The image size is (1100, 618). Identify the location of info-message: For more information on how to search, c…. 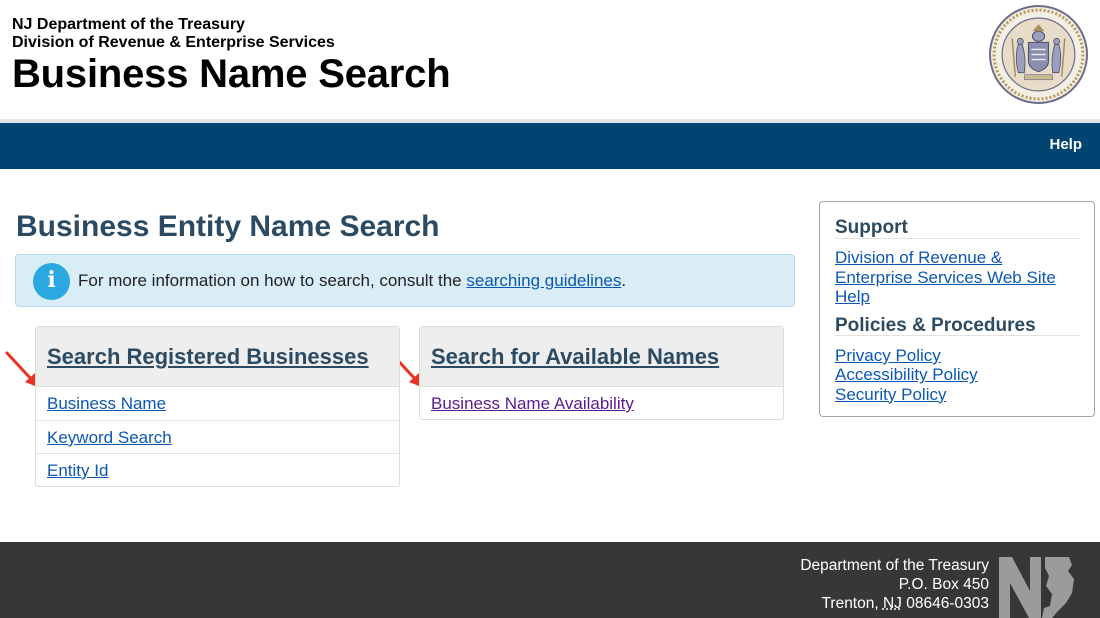
(352, 281).